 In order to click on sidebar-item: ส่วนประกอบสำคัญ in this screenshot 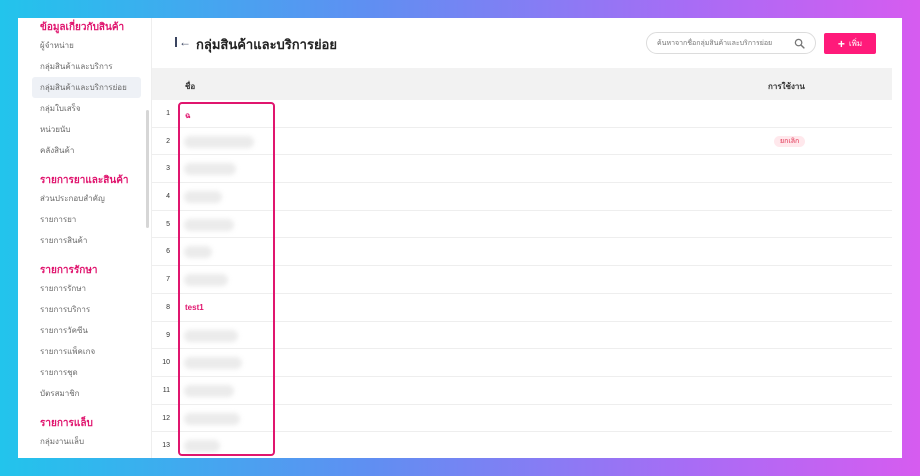, I will do `click(84, 198)`.